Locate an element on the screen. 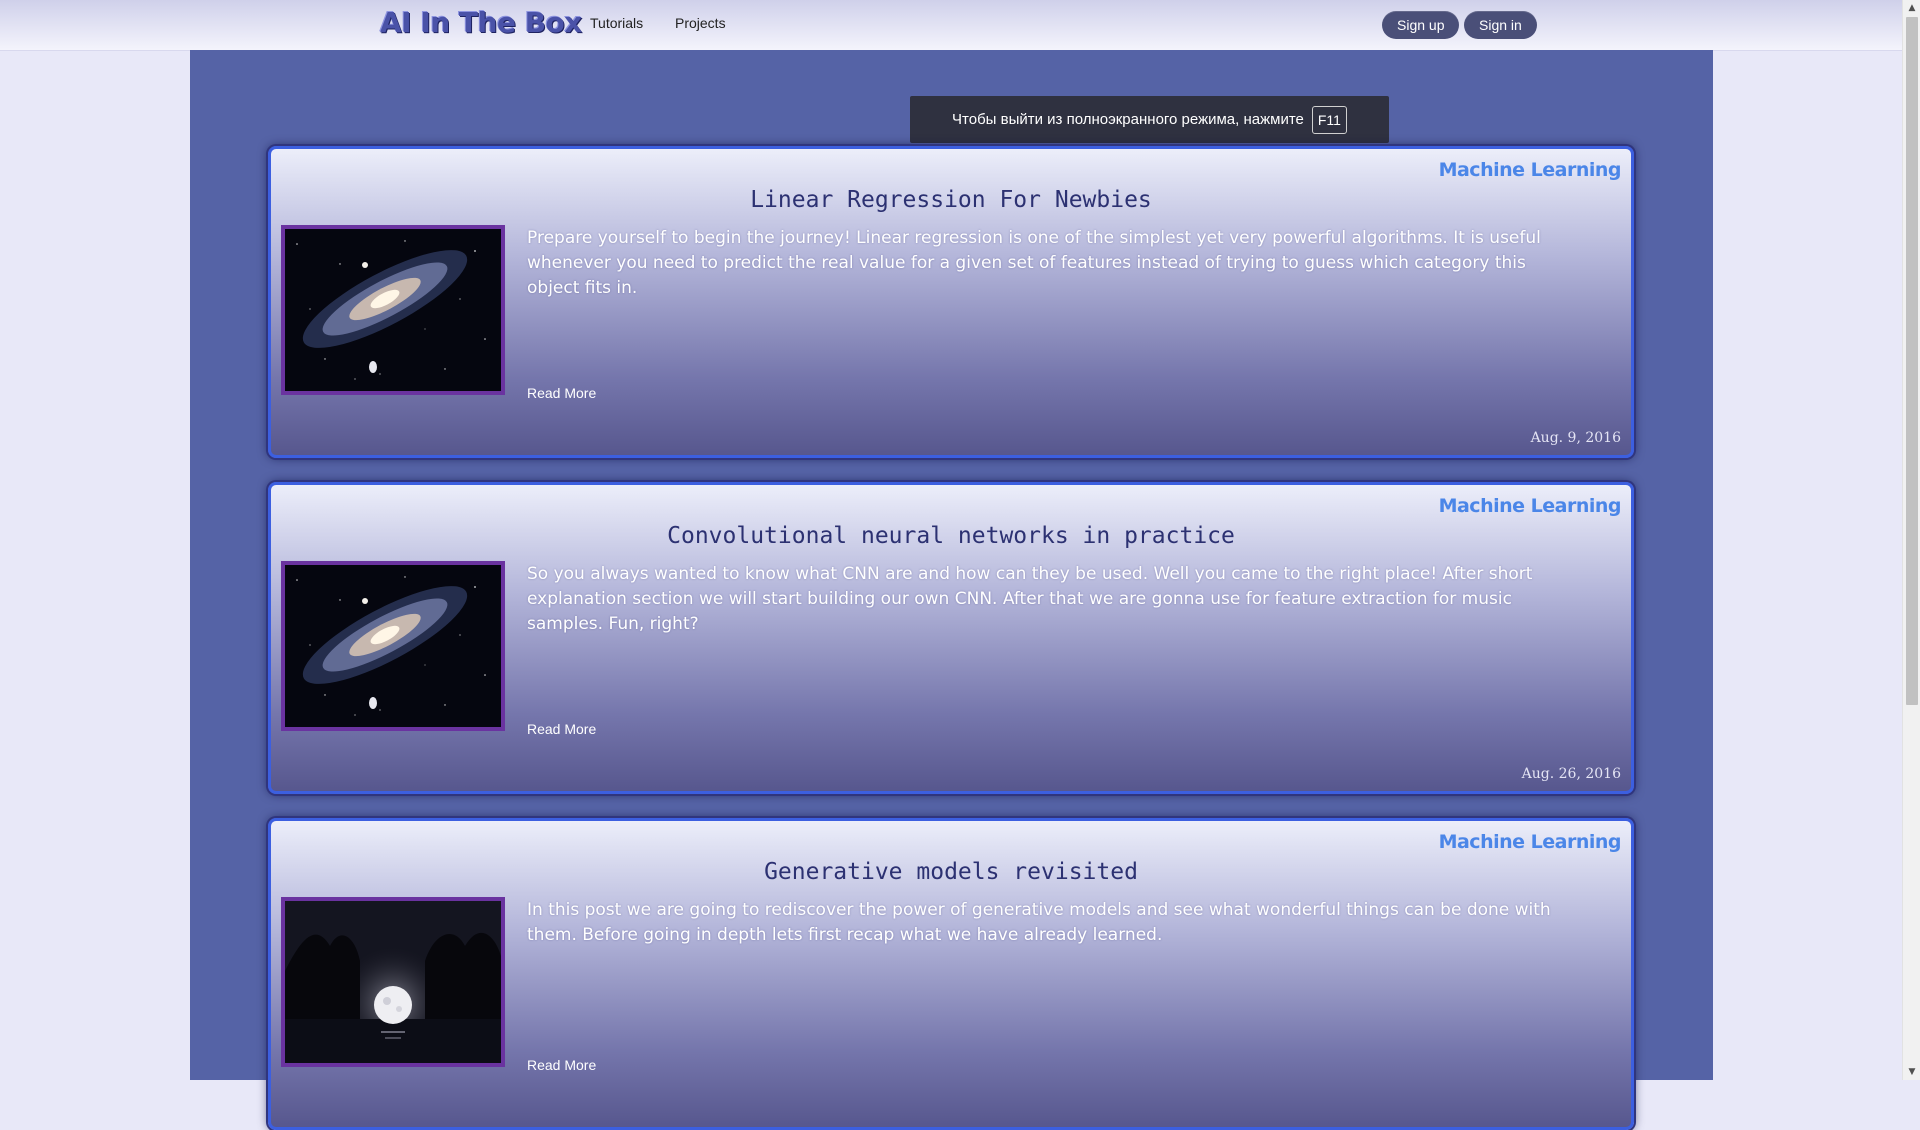 Image resolution: width=1920 pixels, height=1130 pixels. scroll-down-arrow-icon: ▼ is located at coordinates (1911, 1072).